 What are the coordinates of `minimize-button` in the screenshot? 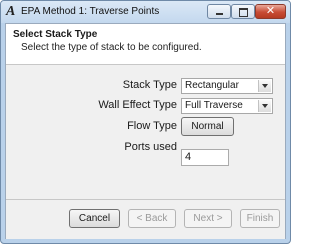 It's located at (219, 11).